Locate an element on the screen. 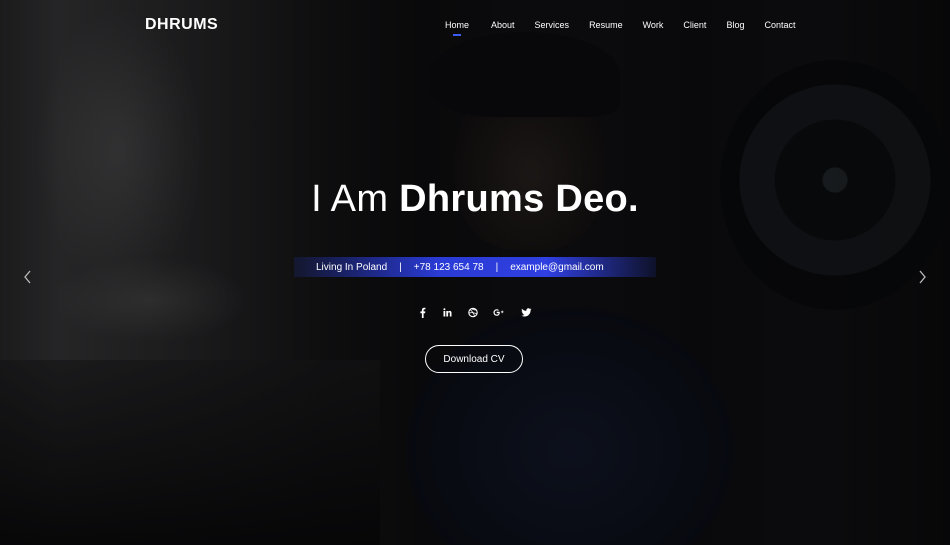 The image size is (950, 545). nav-blog: Blog is located at coordinates (735, 25).